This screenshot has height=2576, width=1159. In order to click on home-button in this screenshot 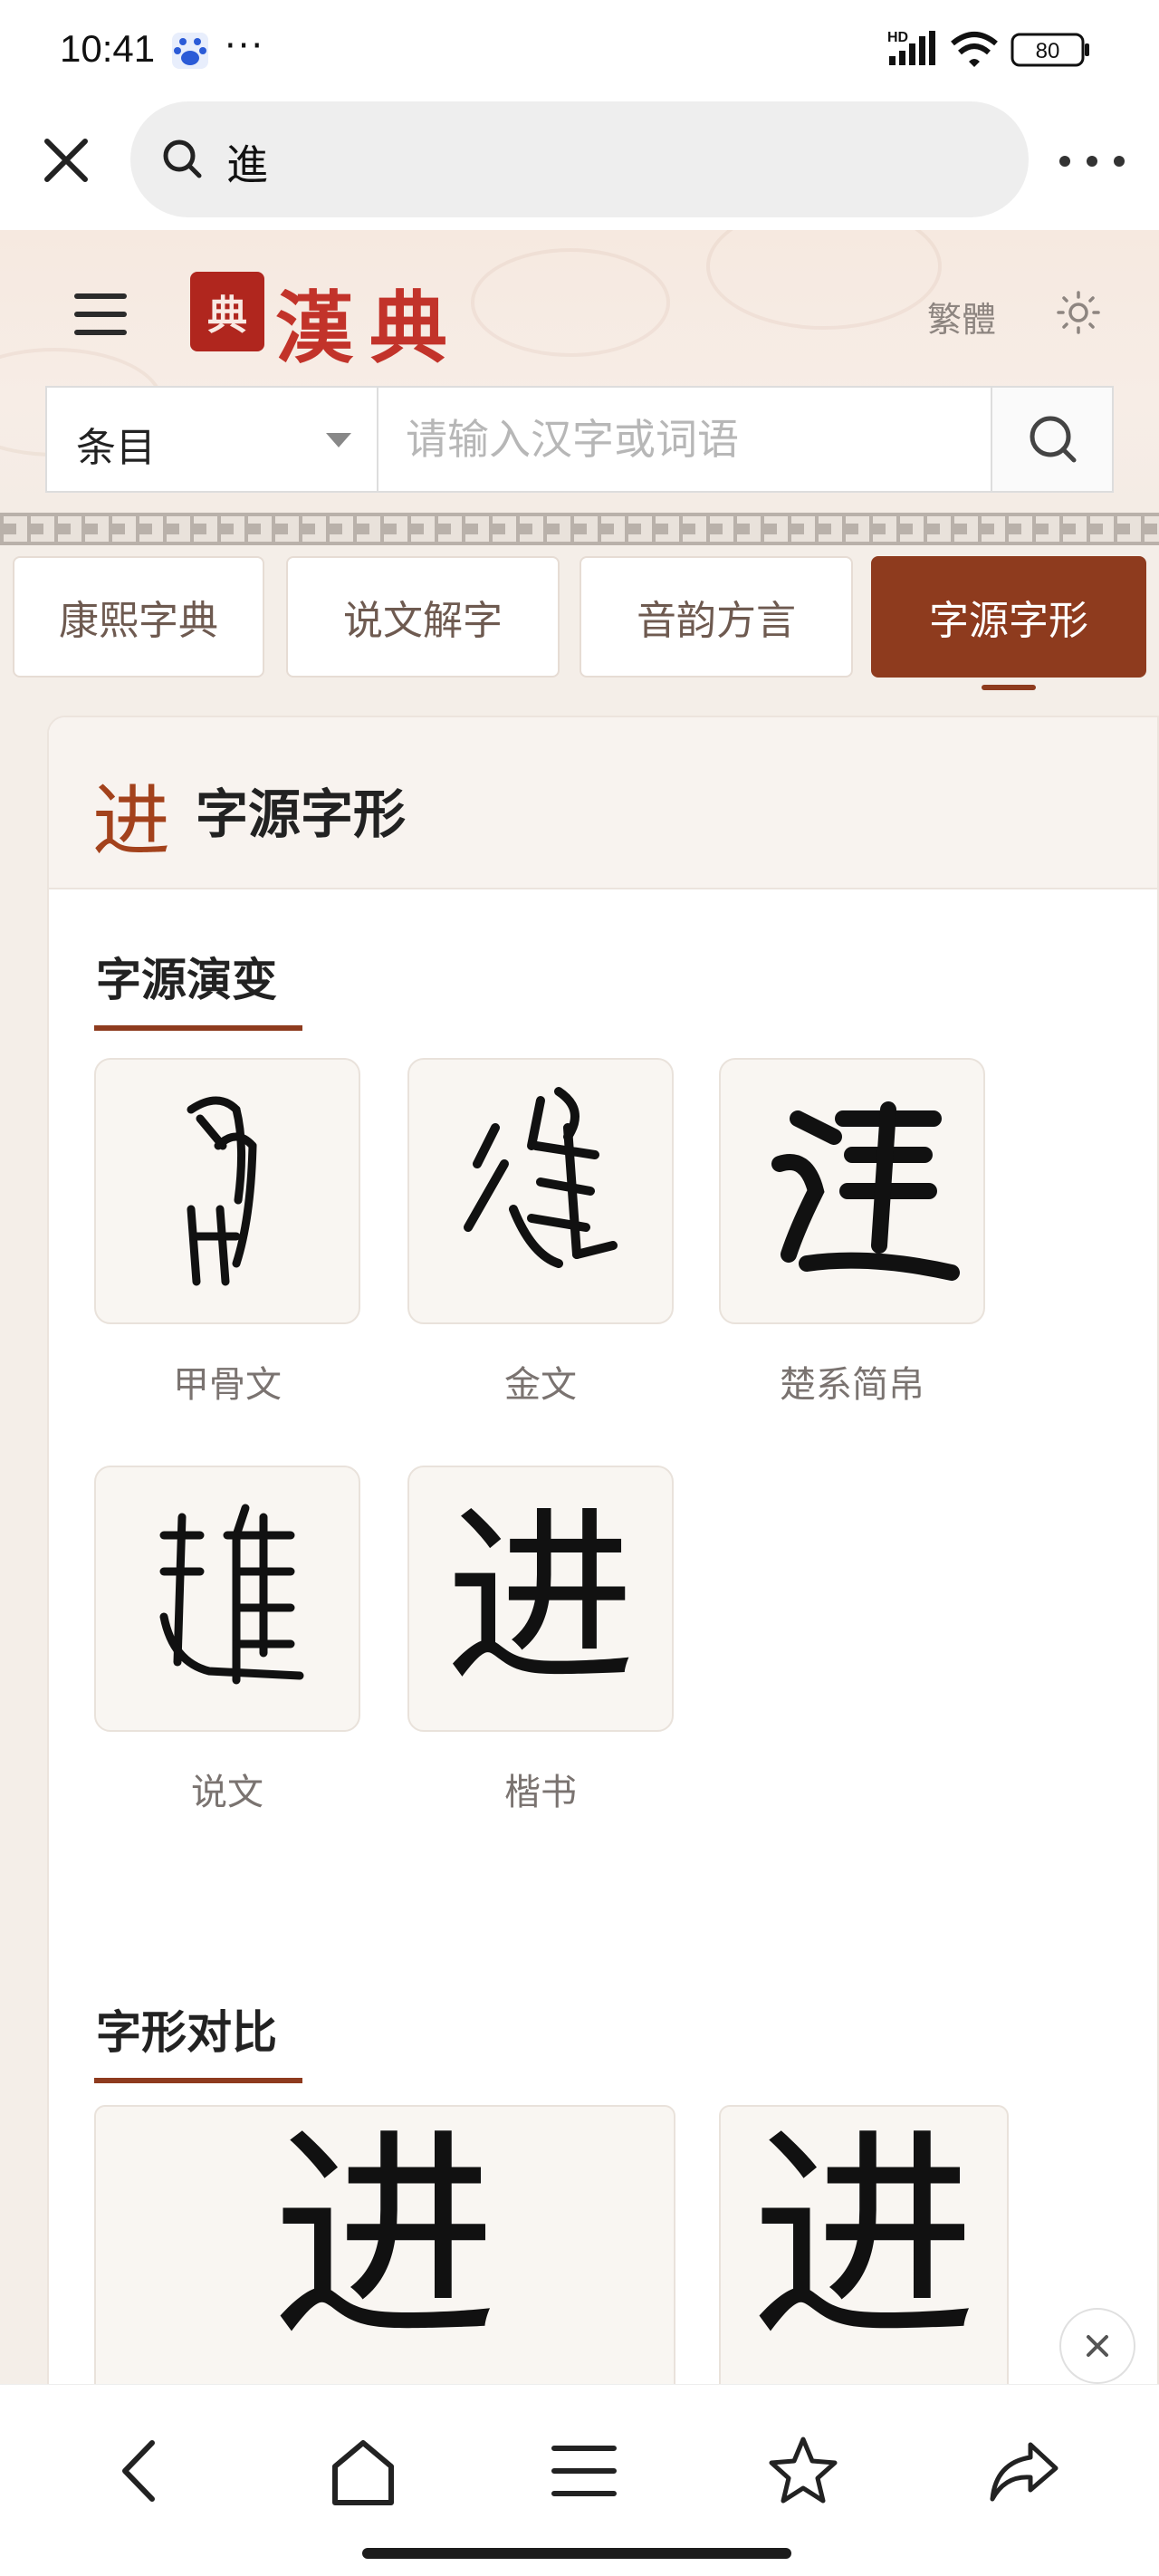, I will do `click(363, 2471)`.